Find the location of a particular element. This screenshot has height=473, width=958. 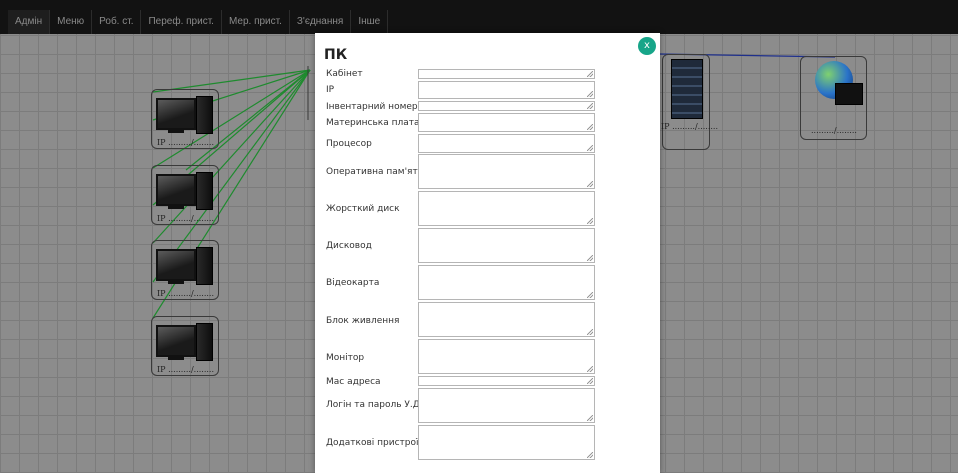

field-label: Відеокарта is located at coordinates (353, 283).